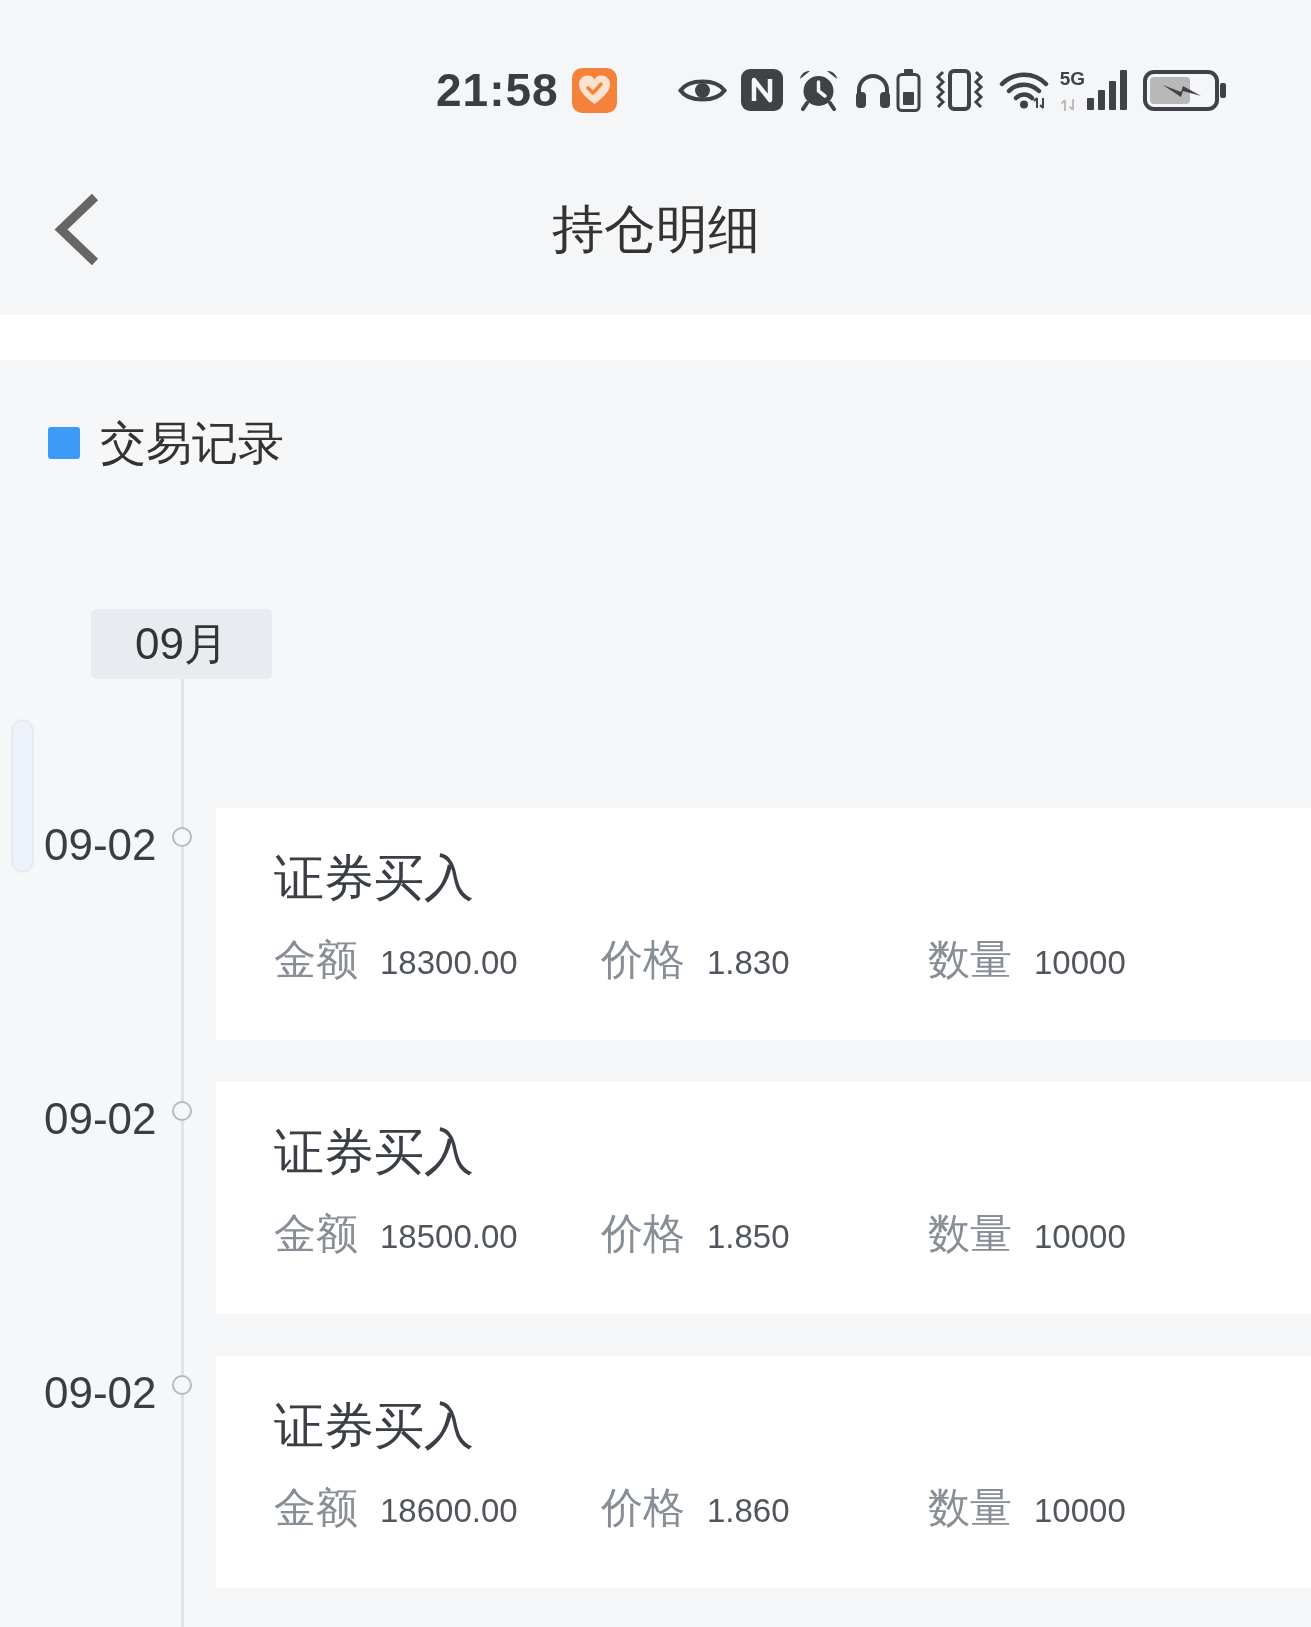 The height and width of the screenshot is (1627, 1311). Describe the element at coordinates (748, 1511) in the screenshot. I see `field-value: 1.860` at that location.